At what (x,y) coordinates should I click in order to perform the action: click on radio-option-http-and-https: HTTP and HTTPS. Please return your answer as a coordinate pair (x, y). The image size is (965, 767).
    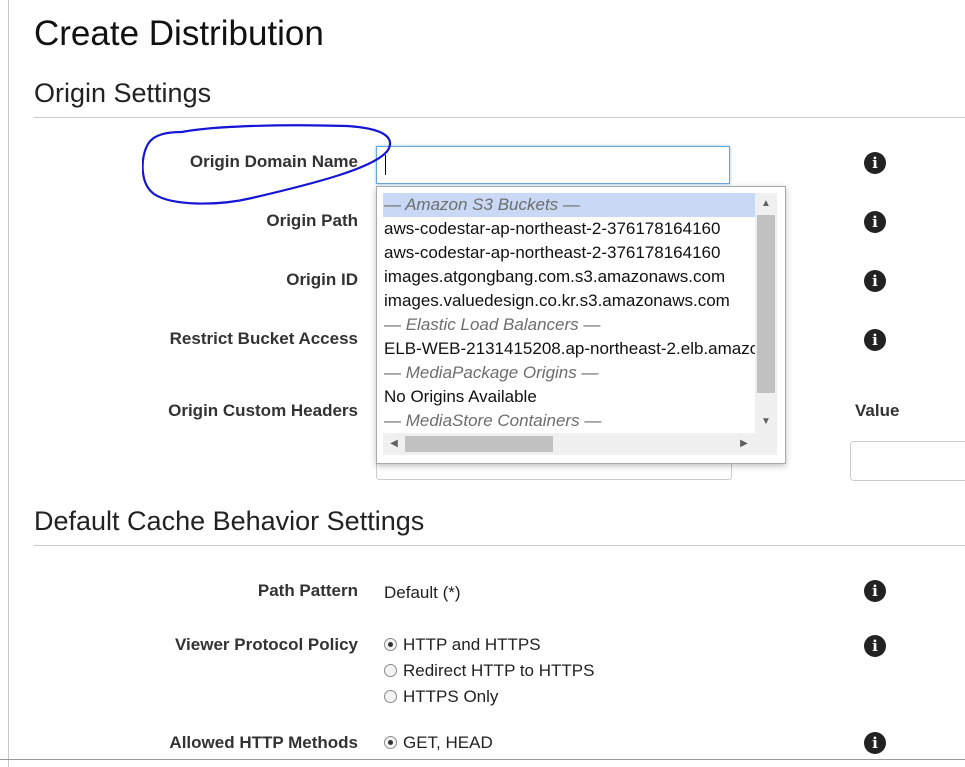
    Looking at the image, I should click on (462, 645).